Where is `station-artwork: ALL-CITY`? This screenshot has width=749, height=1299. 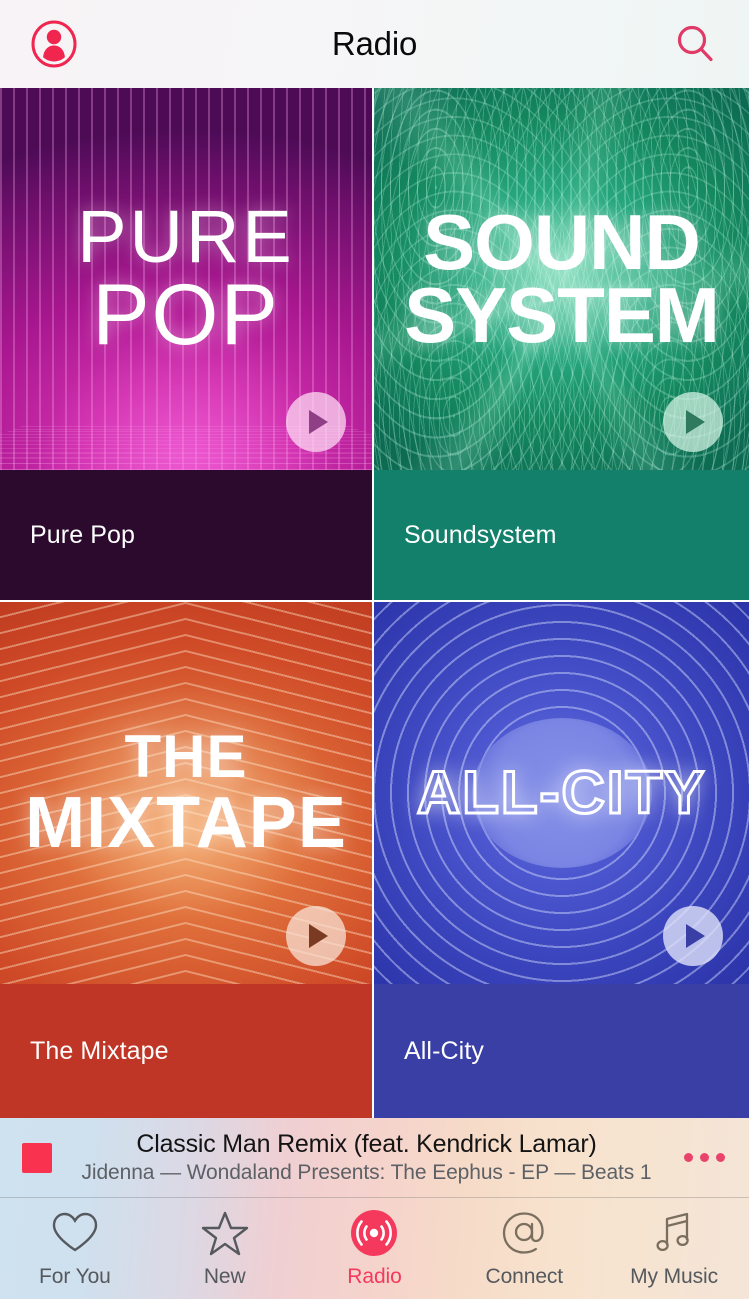 station-artwork: ALL-CITY is located at coordinates (561, 793).